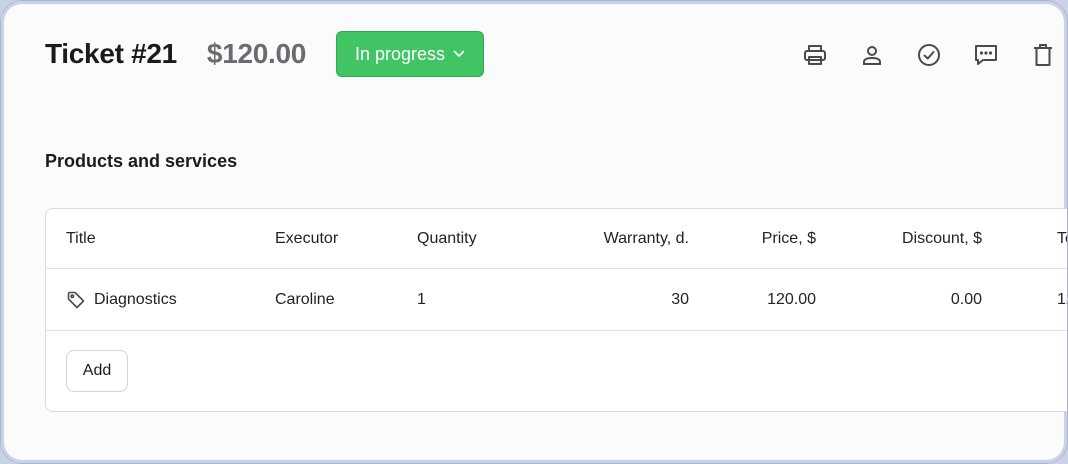 This screenshot has height=464, width=1068. What do you see at coordinates (111, 53) in the screenshot?
I see `ticket-title: Ticket #21` at bounding box center [111, 53].